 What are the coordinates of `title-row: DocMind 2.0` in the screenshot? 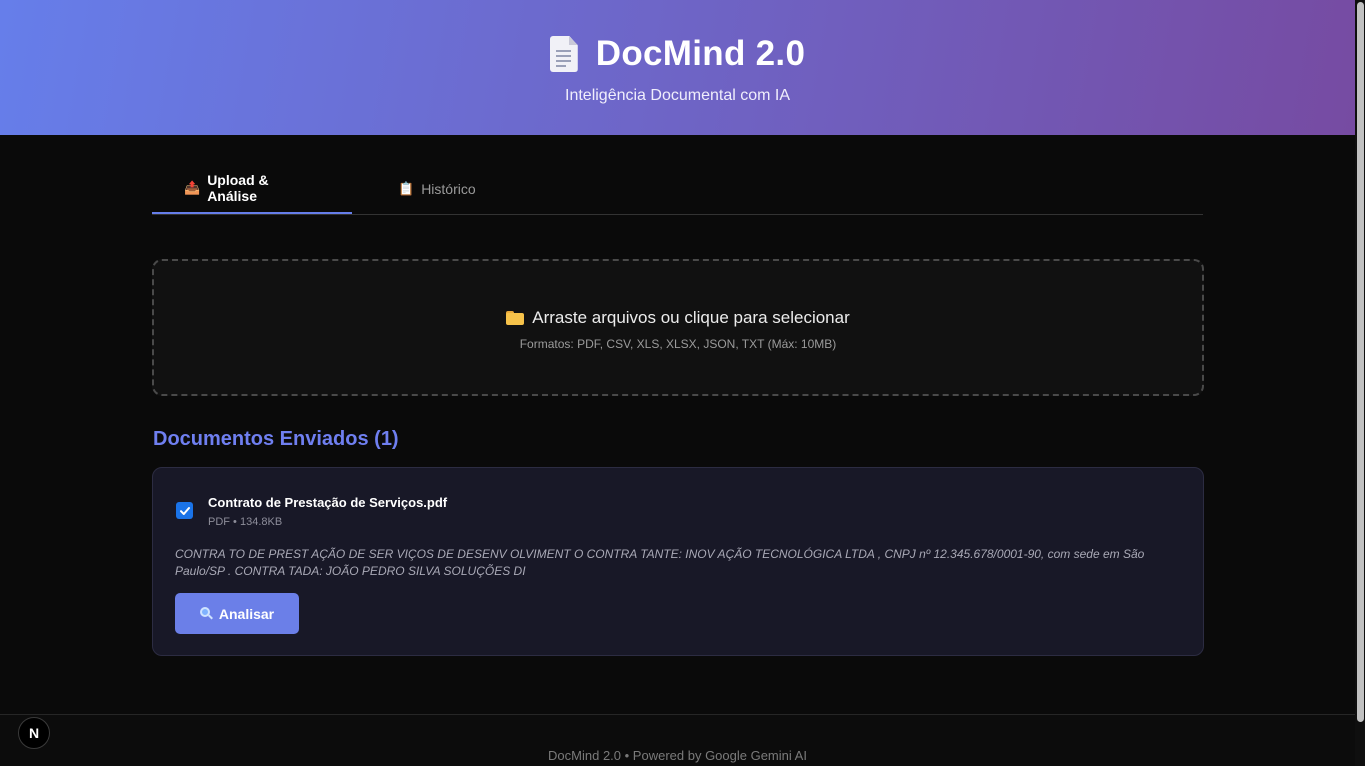 It's located at (677, 54).